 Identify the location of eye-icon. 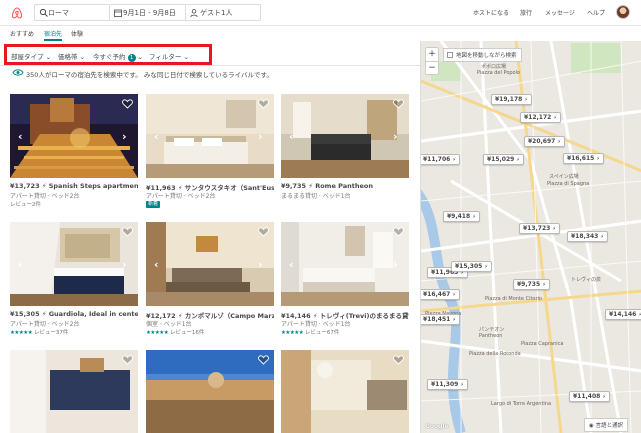
(18, 72).